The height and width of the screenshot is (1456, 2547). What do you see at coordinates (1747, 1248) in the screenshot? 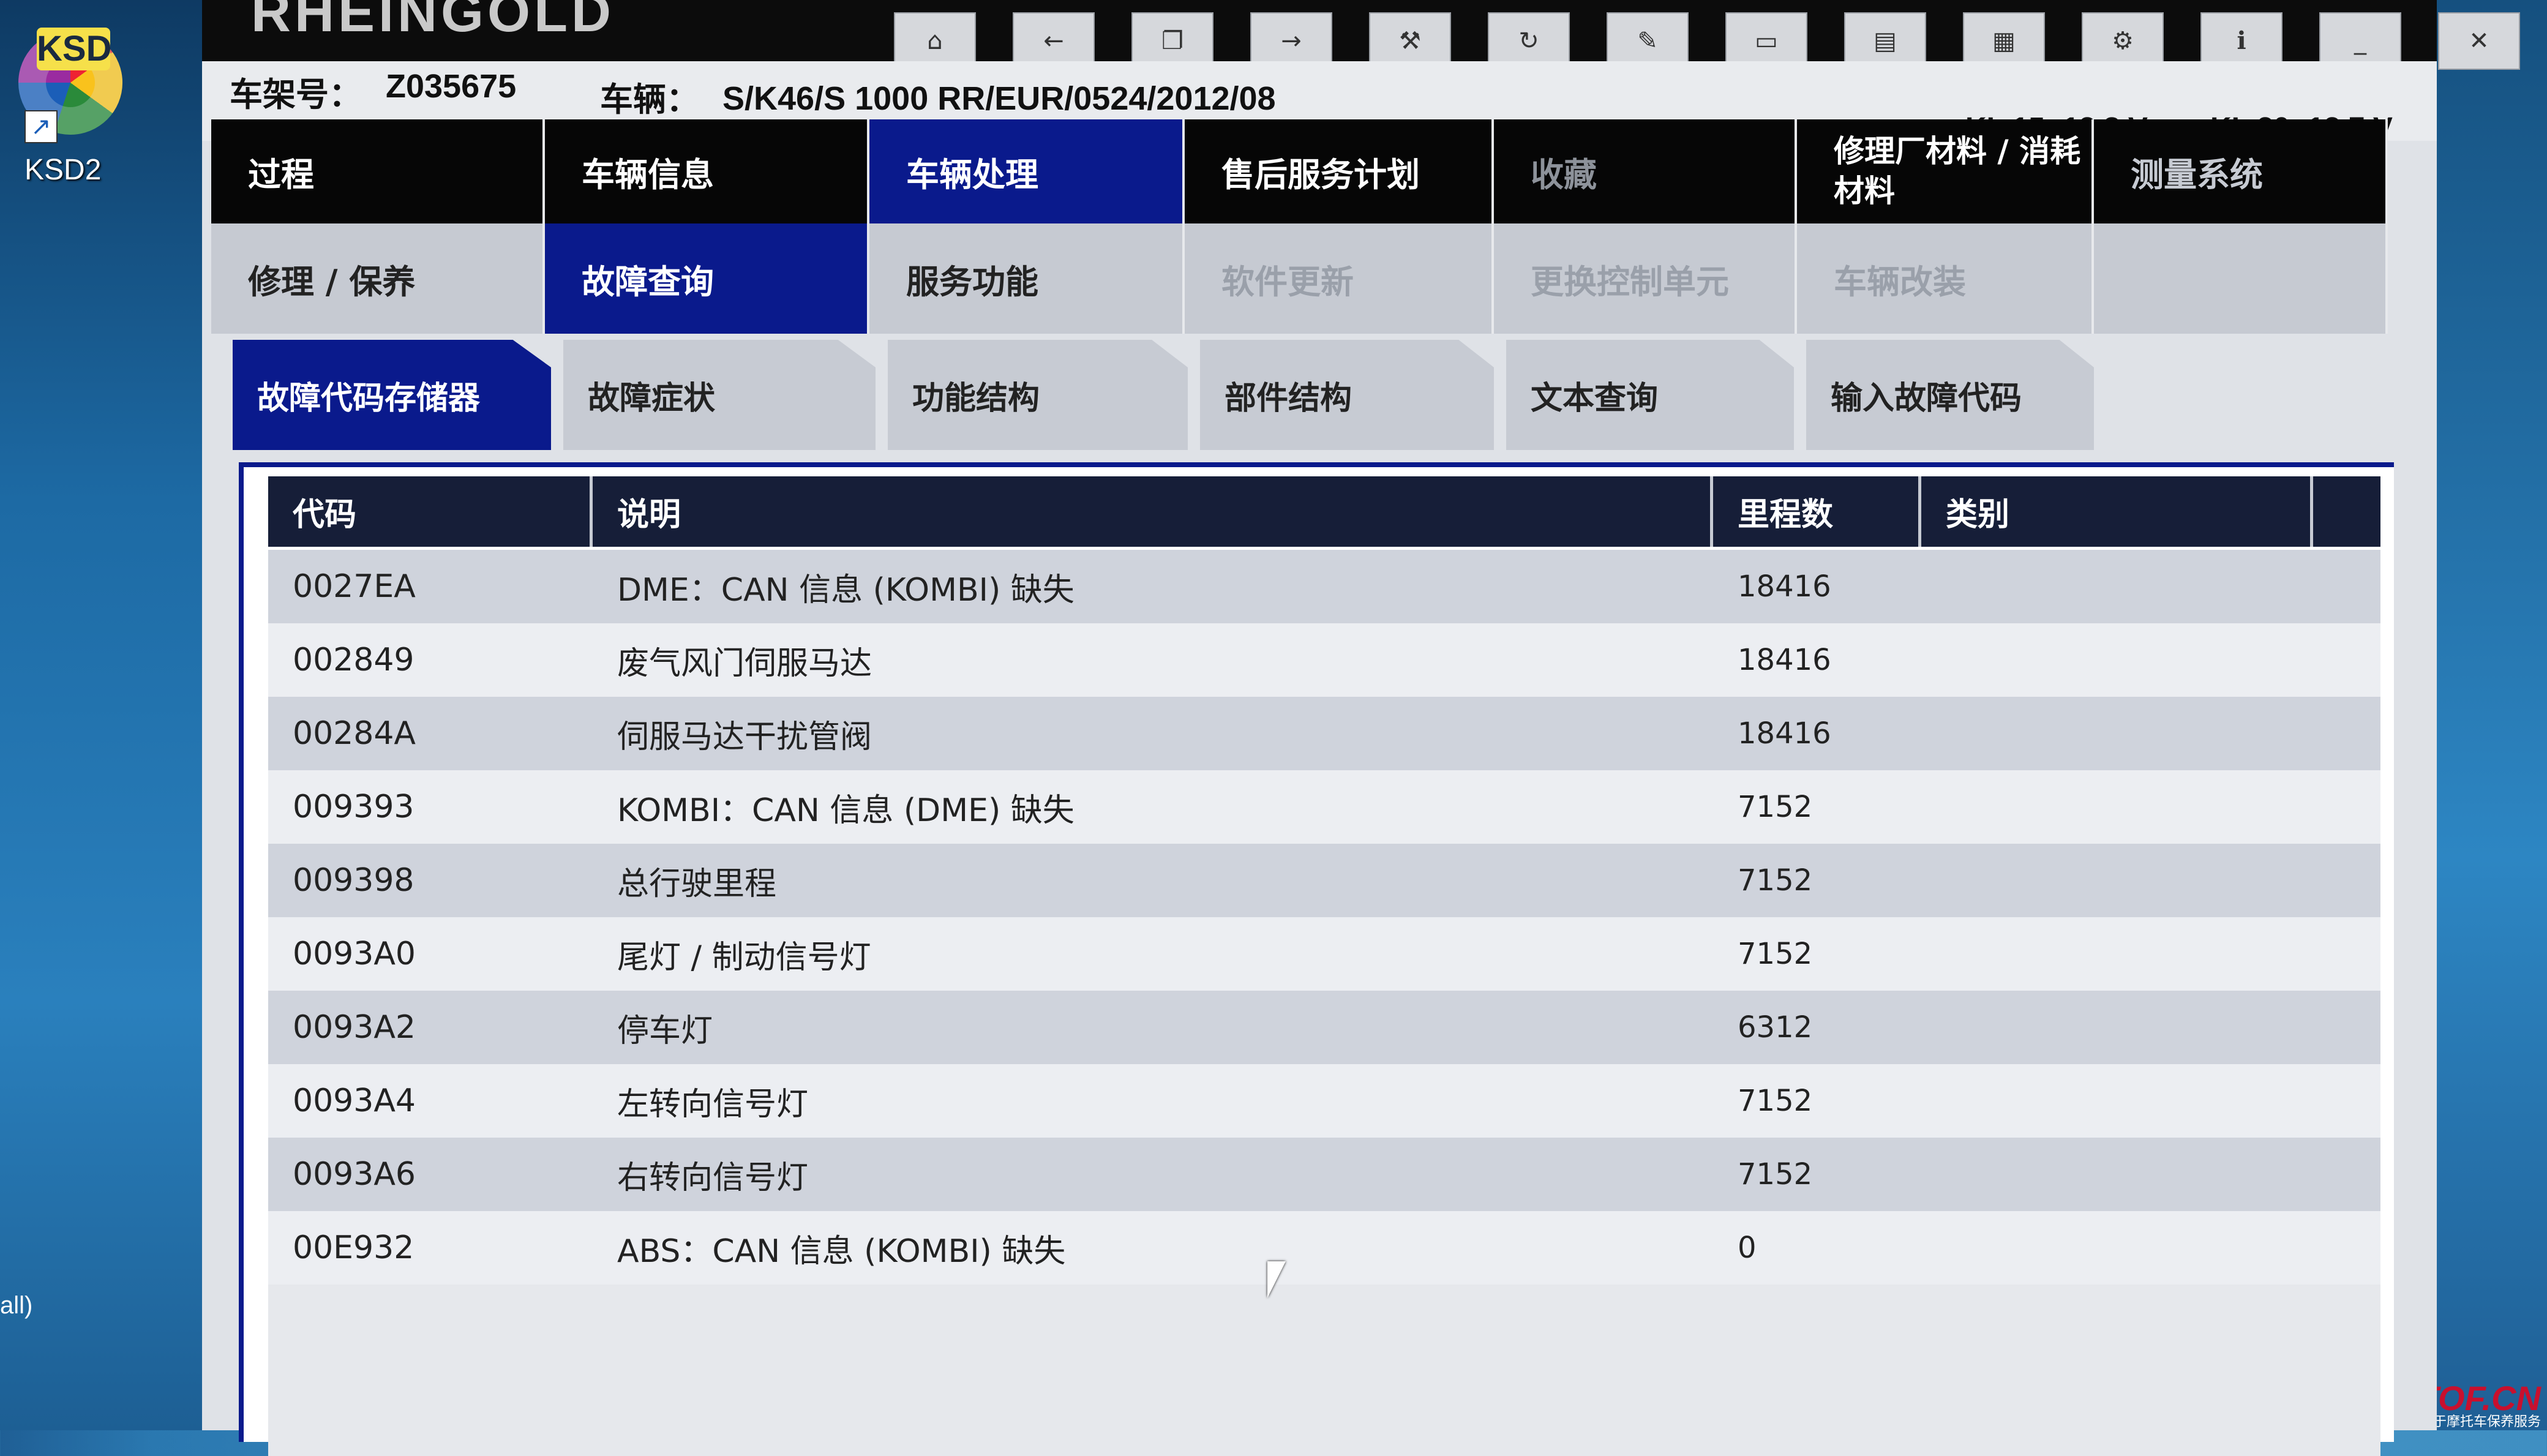
I see `fault-mileage: 0` at bounding box center [1747, 1248].